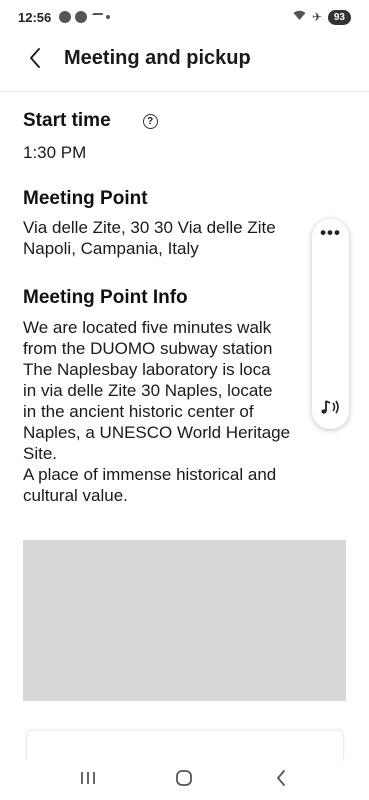 Image resolution: width=369 pixels, height=800 pixels. Describe the element at coordinates (55, 152) in the screenshot. I see `start-time-value: 1:30 PM` at that location.